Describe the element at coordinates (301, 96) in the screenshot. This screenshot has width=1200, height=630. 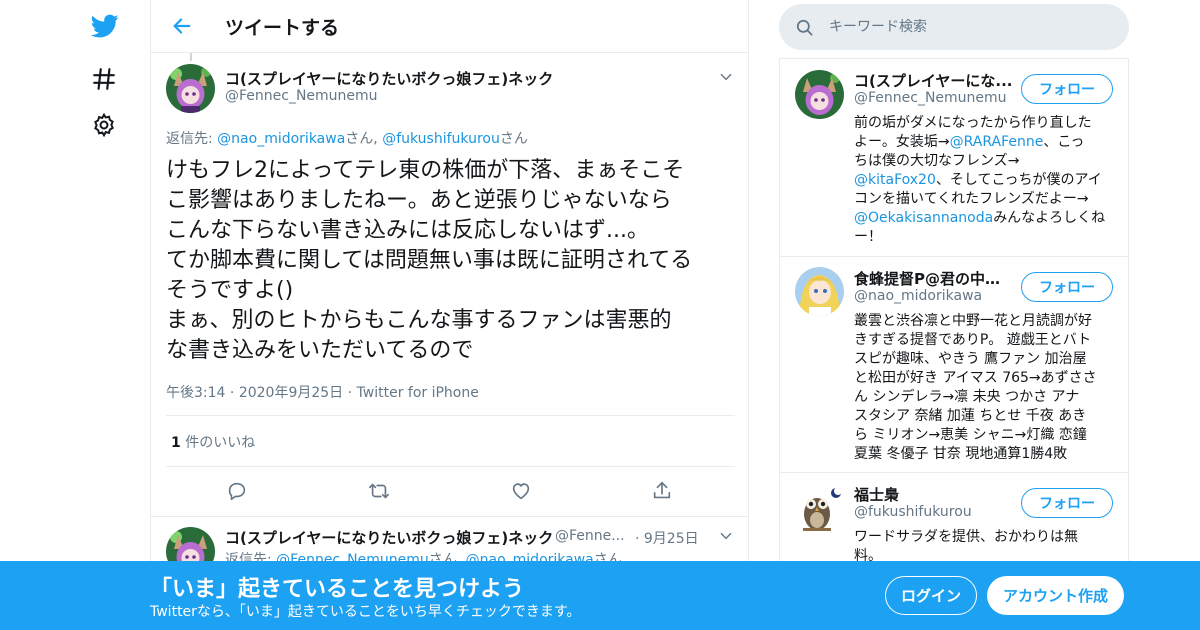
I see `tweet-author-handle: @Fennec_Nemunemu` at that location.